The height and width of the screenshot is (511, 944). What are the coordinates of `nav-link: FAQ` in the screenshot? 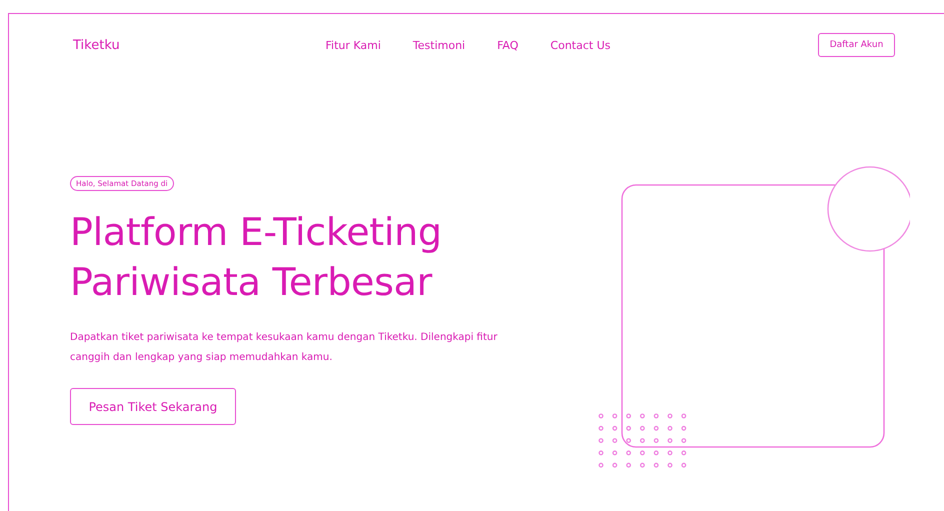 It's located at (507, 45).